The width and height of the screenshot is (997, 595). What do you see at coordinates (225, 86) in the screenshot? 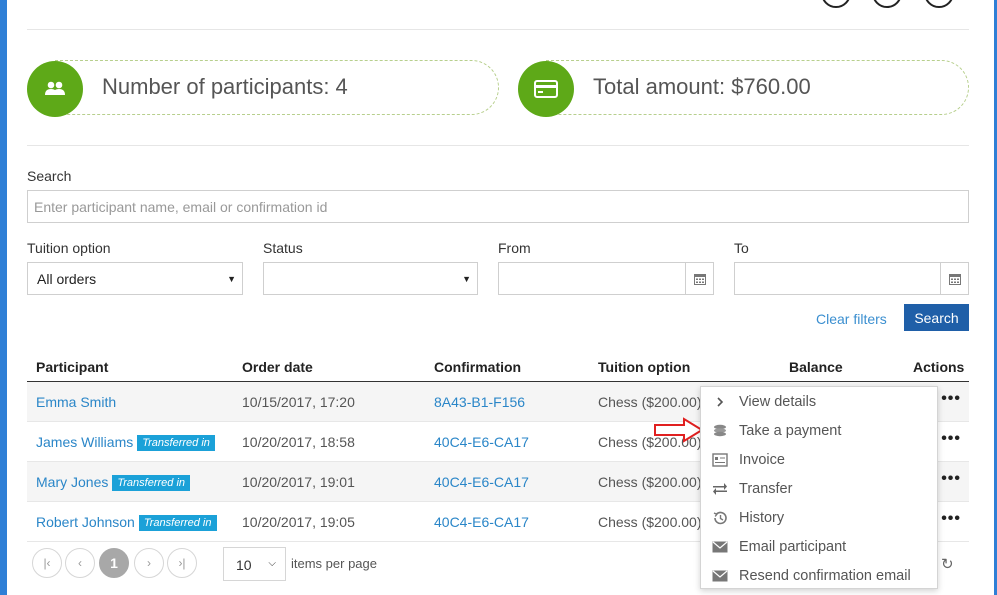
I see `participants-count: Number of participants: 4` at bounding box center [225, 86].